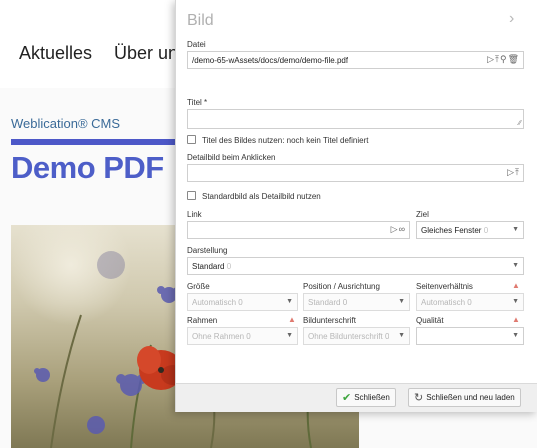 This screenshot has width=537, height=448. What do you see at coordinates (214, 302) in the screenshot?
I see `size-value: Automatisch` at bounding box center [214, 302].